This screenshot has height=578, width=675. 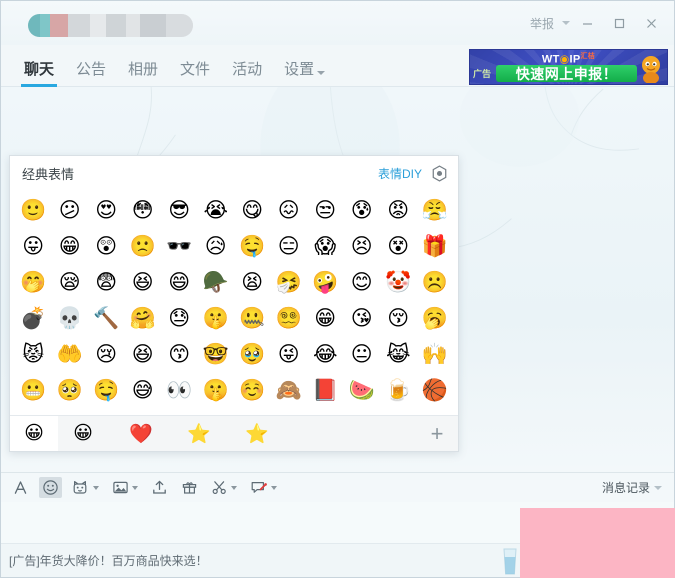 What do you see at coordinates (179, 282) in the screenshot?
I see `emoji-cell: 😄` at bounding box center [179, 282].